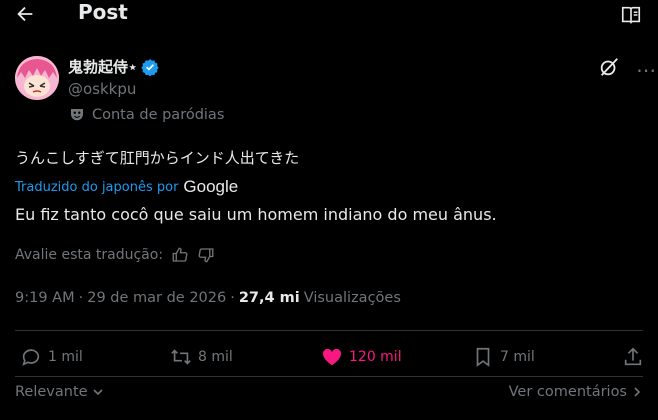  I want to click on views-label: Visualizações, so click(352, 298).